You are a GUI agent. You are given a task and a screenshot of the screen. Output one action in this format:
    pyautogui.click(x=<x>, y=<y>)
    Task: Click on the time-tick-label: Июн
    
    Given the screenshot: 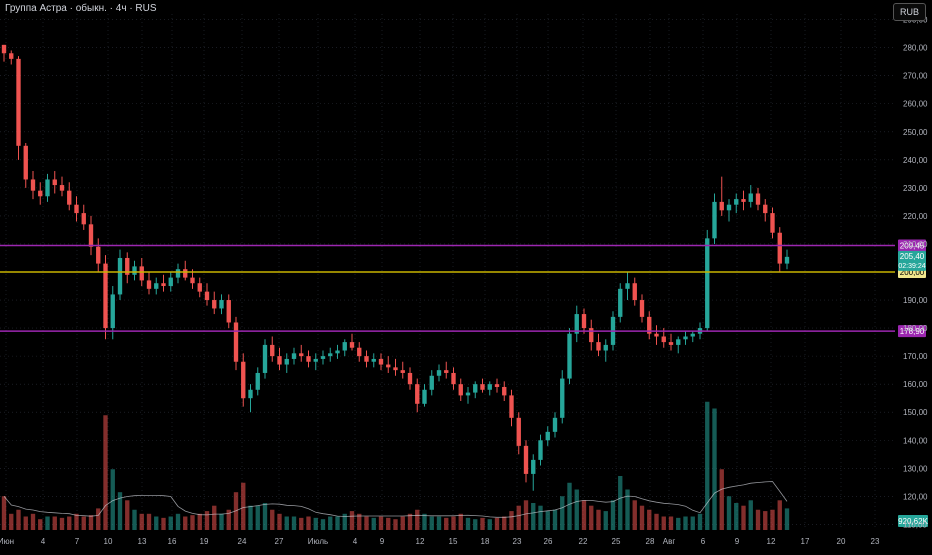 What is the action you would take?
    pyautogui.click(x=7, y=541)
    